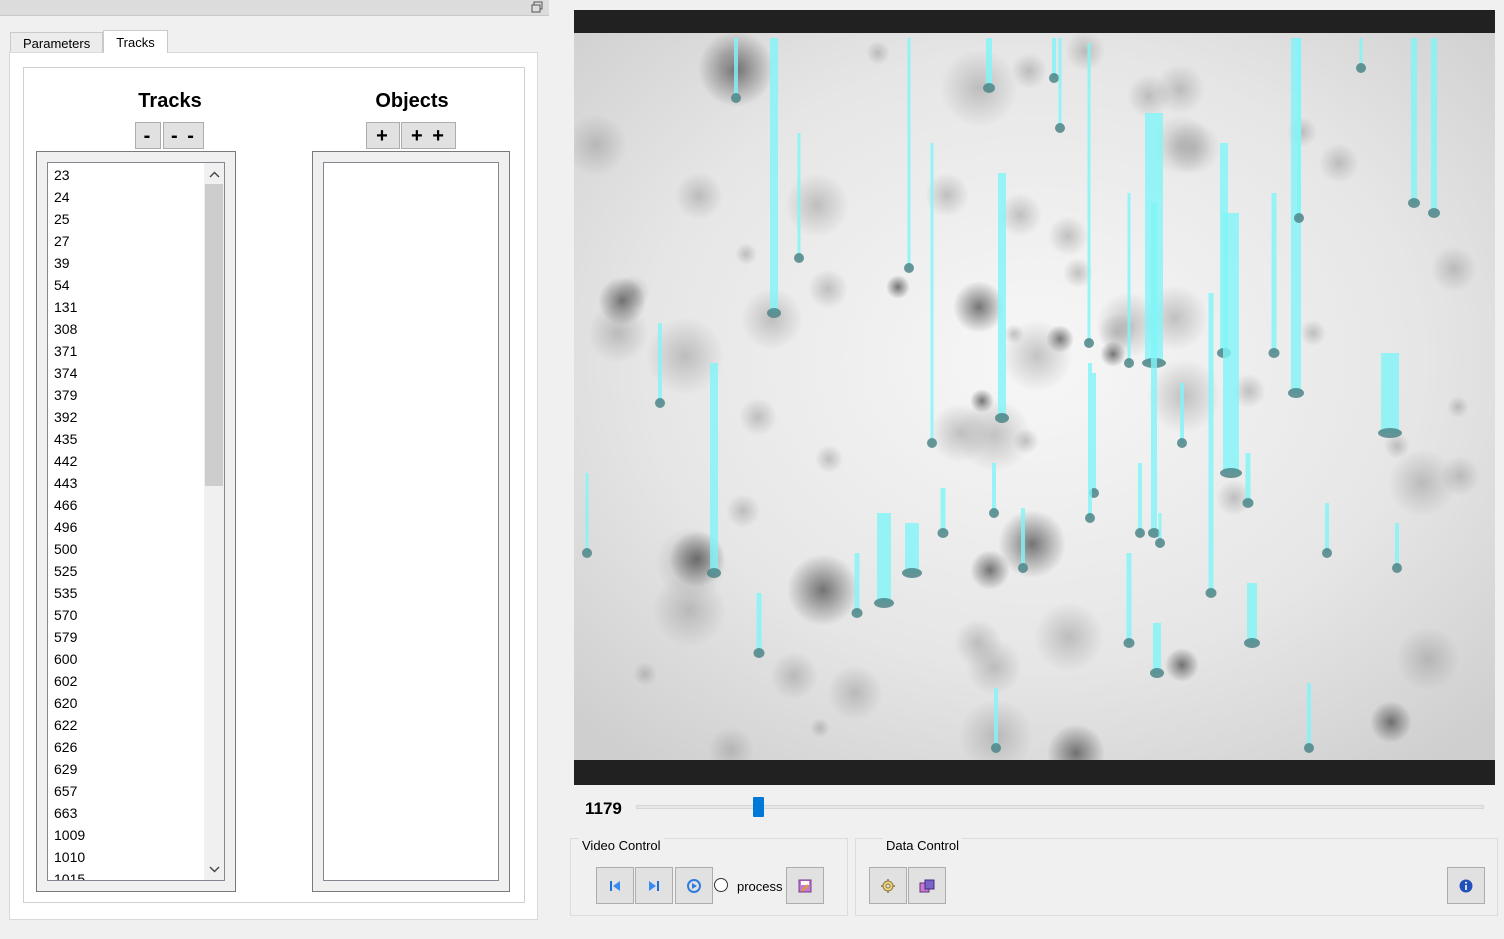  Describe the element at coordinates (603, 808) in the screenshot. I see `frame-number: 1179` at that location.